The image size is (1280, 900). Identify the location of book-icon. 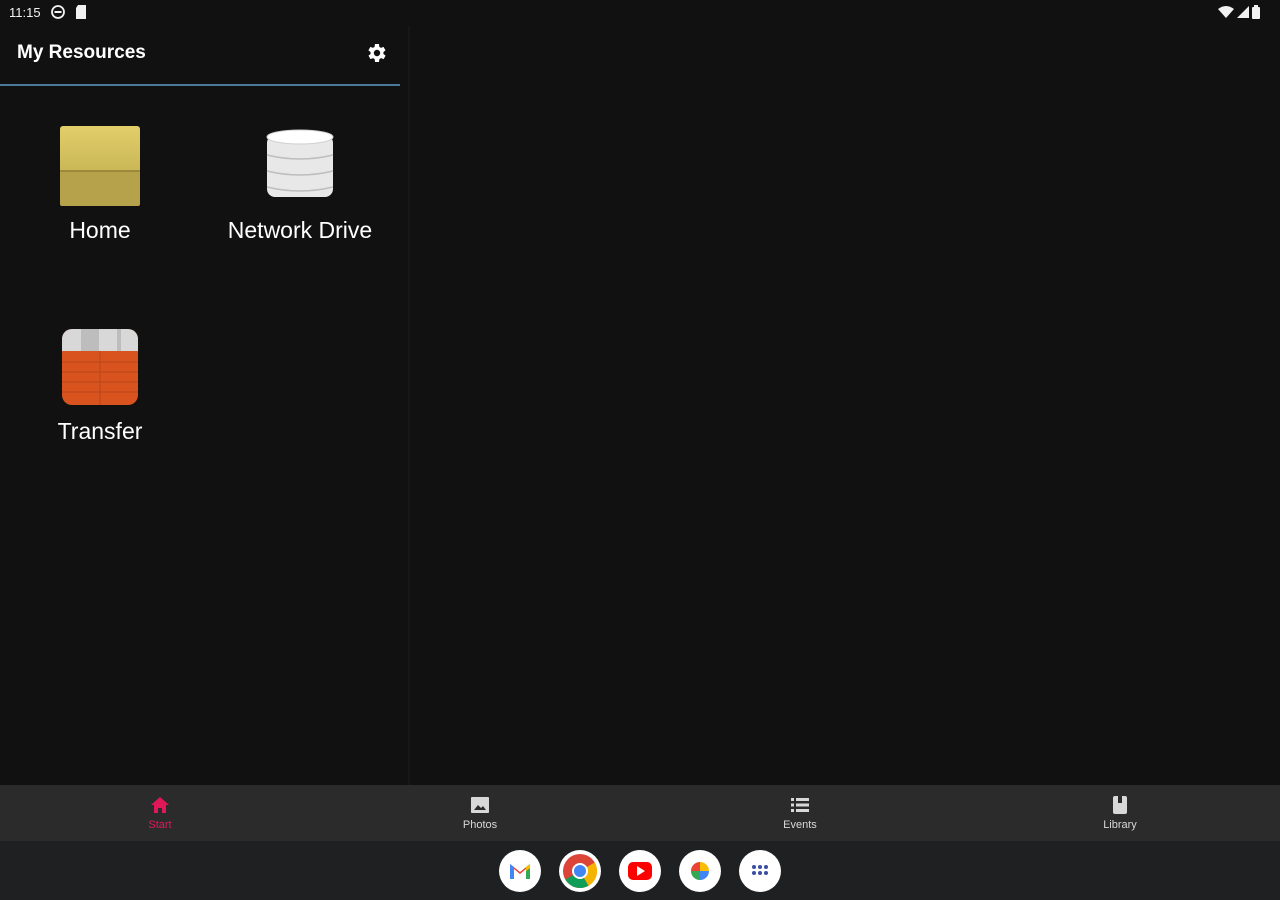
(1120, 805).